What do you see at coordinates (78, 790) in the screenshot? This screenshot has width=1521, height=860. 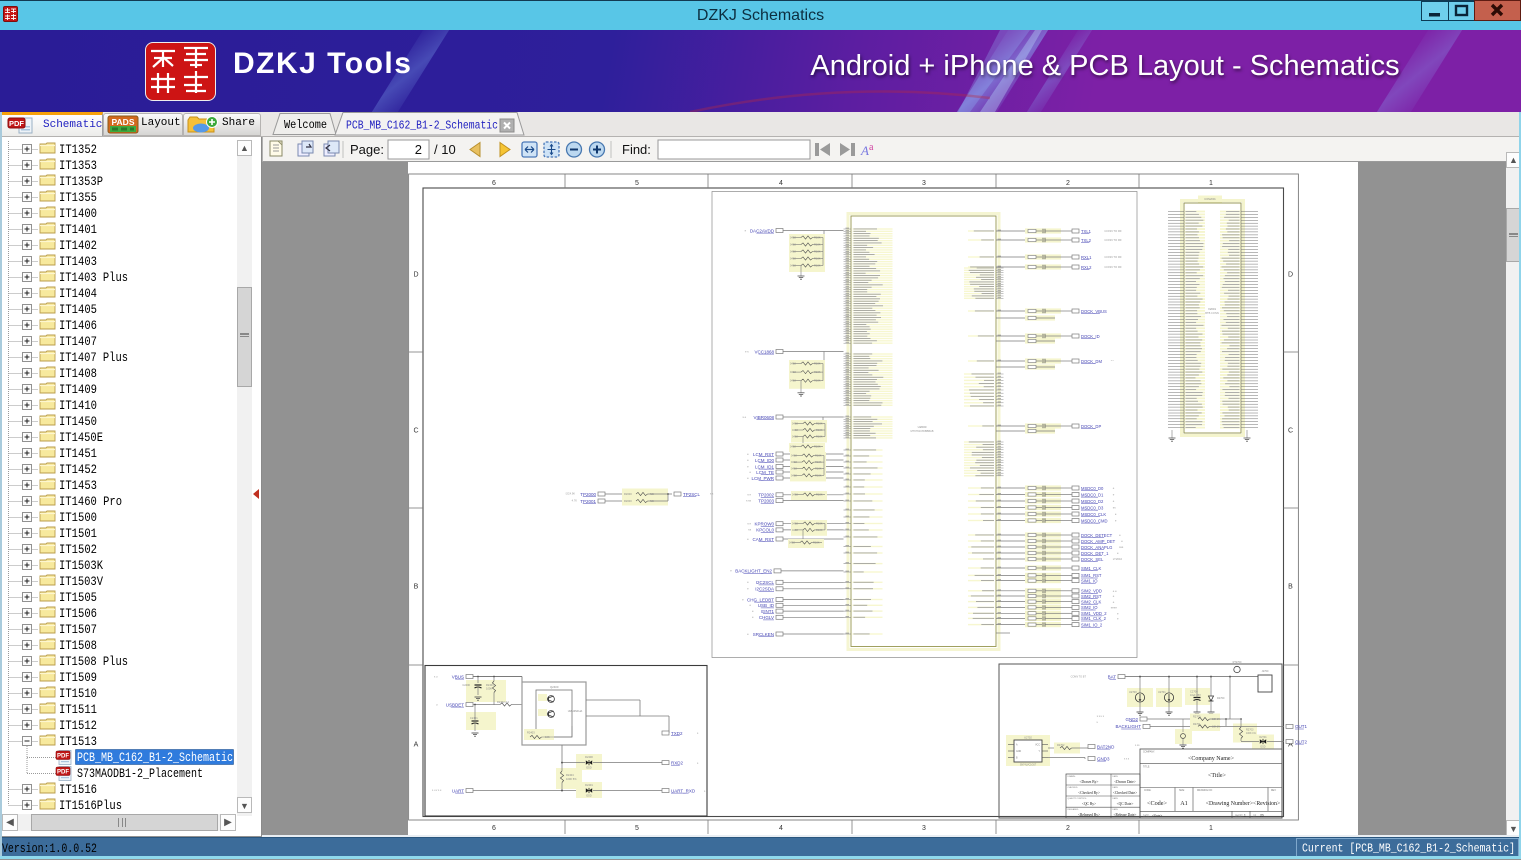 I see `svg-text: IT1516` at bounding box center [78, 790].